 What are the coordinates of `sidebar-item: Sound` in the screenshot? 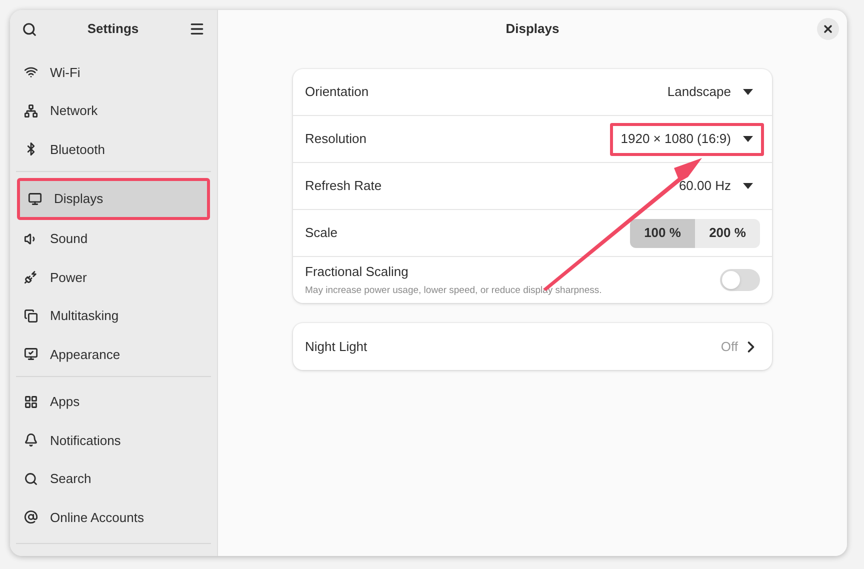 It's located at (113, 239).